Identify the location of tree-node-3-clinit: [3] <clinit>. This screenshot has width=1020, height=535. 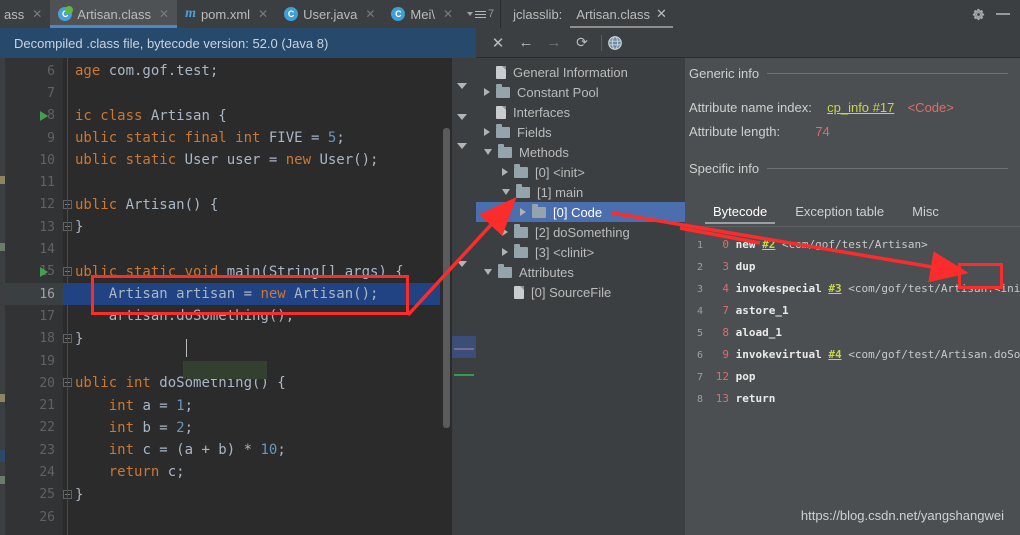
(580, 252).